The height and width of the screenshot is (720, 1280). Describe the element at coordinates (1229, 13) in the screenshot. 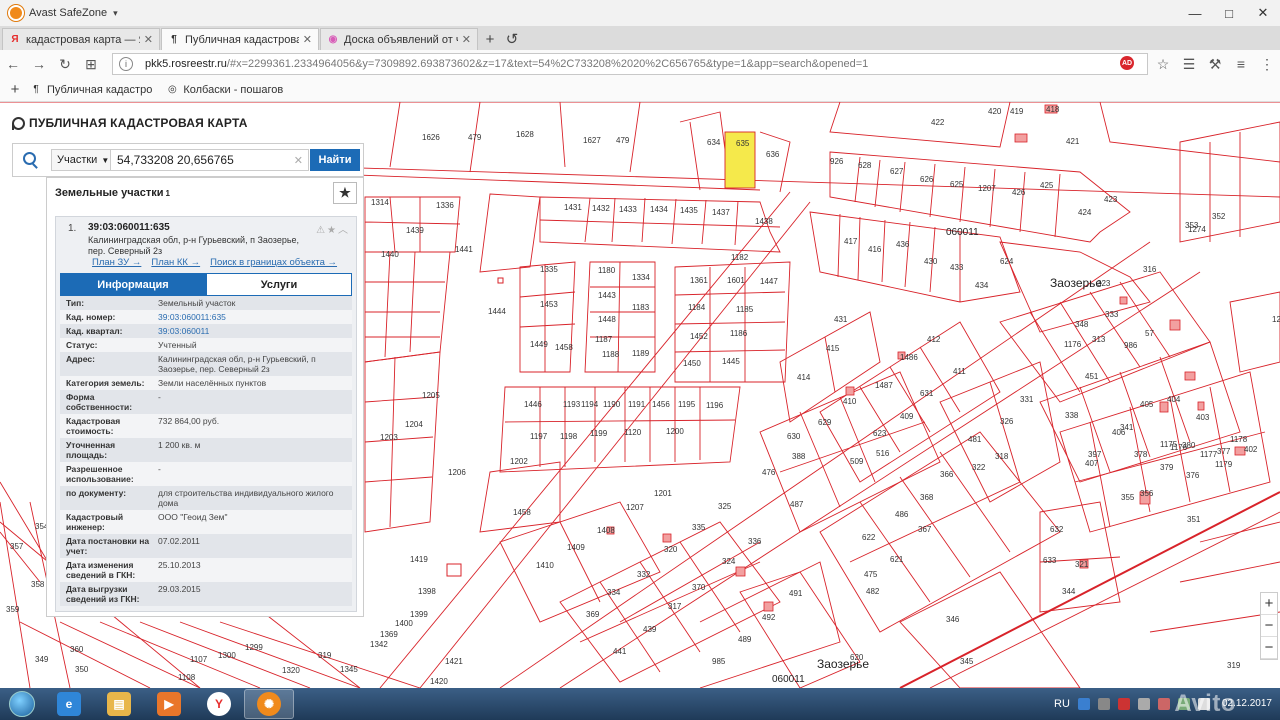

I see `maximize-button: □` at that location.